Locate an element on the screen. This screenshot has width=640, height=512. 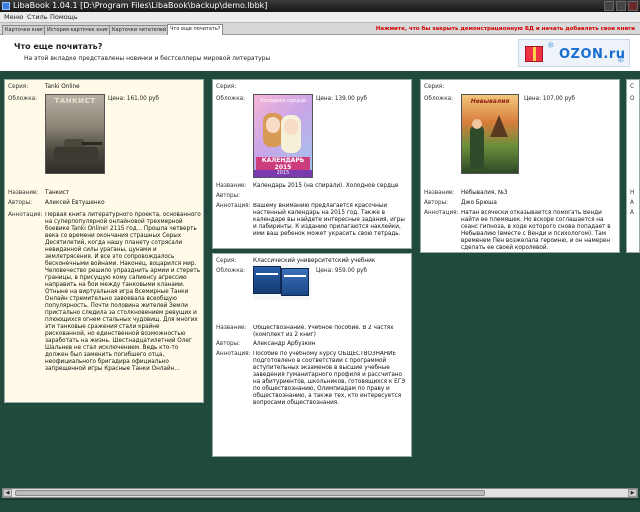
book-cover-image is located at coordinates (282, 282).